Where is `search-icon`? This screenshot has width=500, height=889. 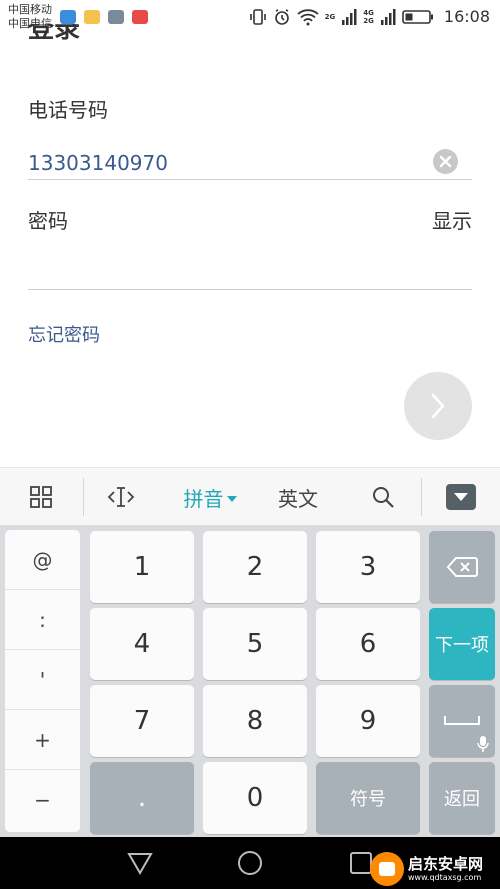
search-icon is located at coordinates (383, 497).